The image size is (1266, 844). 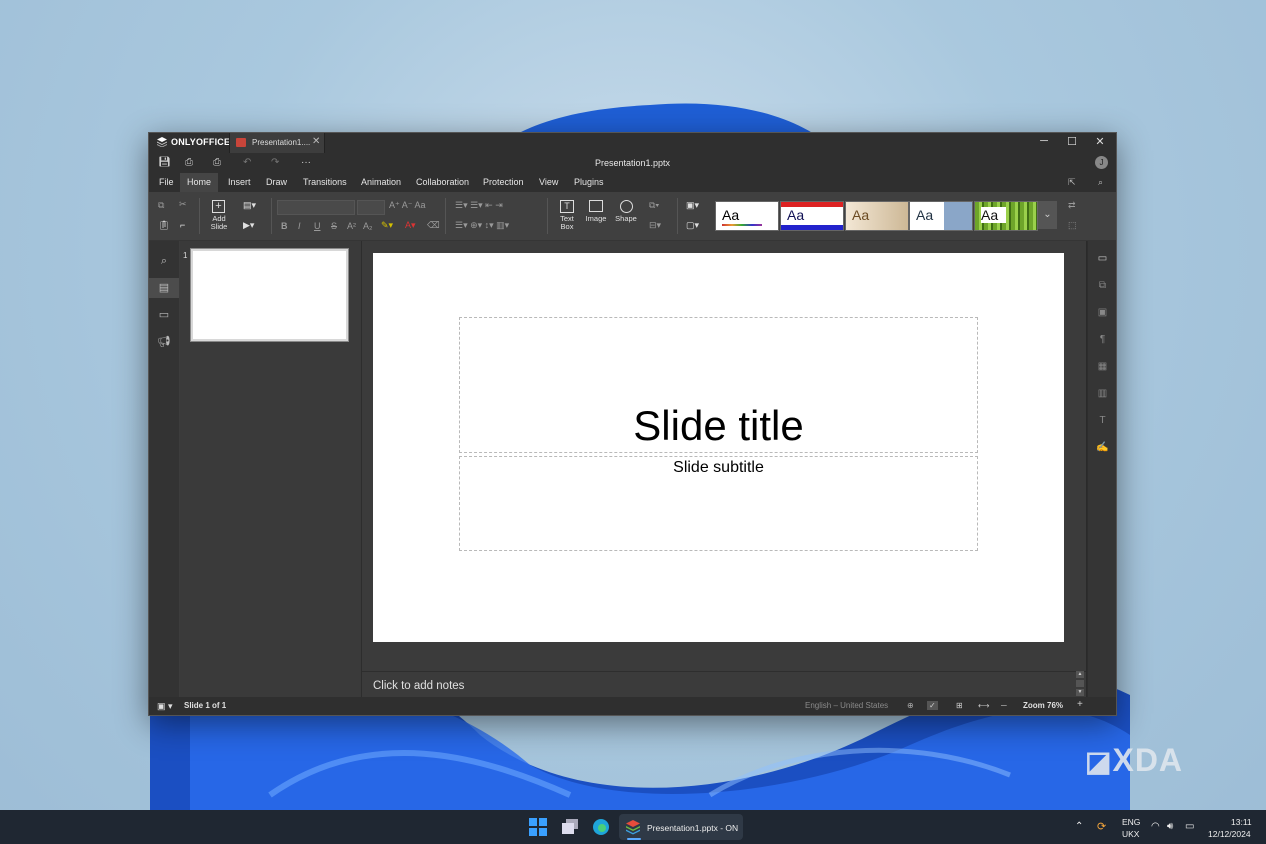 I want to click on table-settings-icon: ▦, so click(x=1102, y=366).